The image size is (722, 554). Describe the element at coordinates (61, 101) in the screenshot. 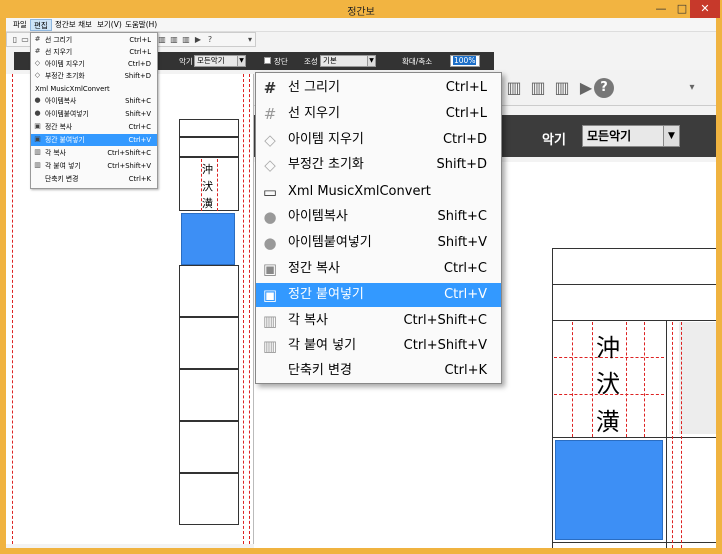

I see `menu-item-label: 아이템복사` at that location.